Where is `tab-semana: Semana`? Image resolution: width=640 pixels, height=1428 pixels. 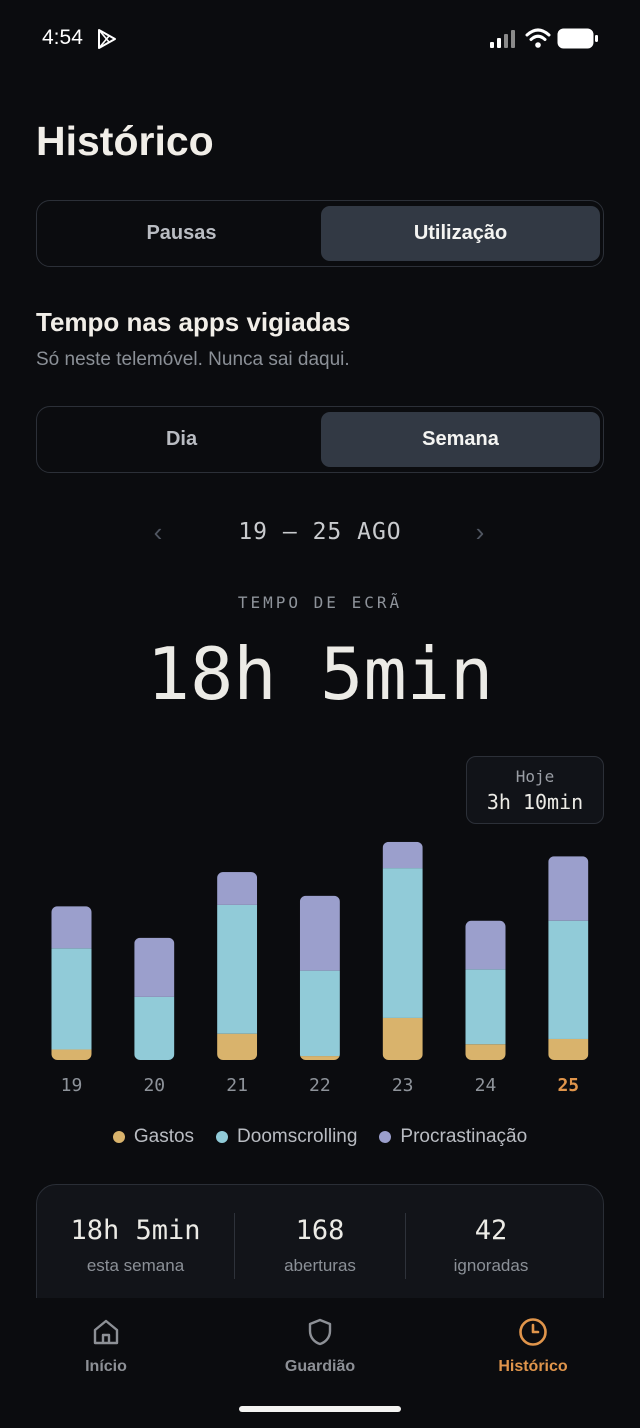 tab-semana: Semana is located at coordinates (460, 439).